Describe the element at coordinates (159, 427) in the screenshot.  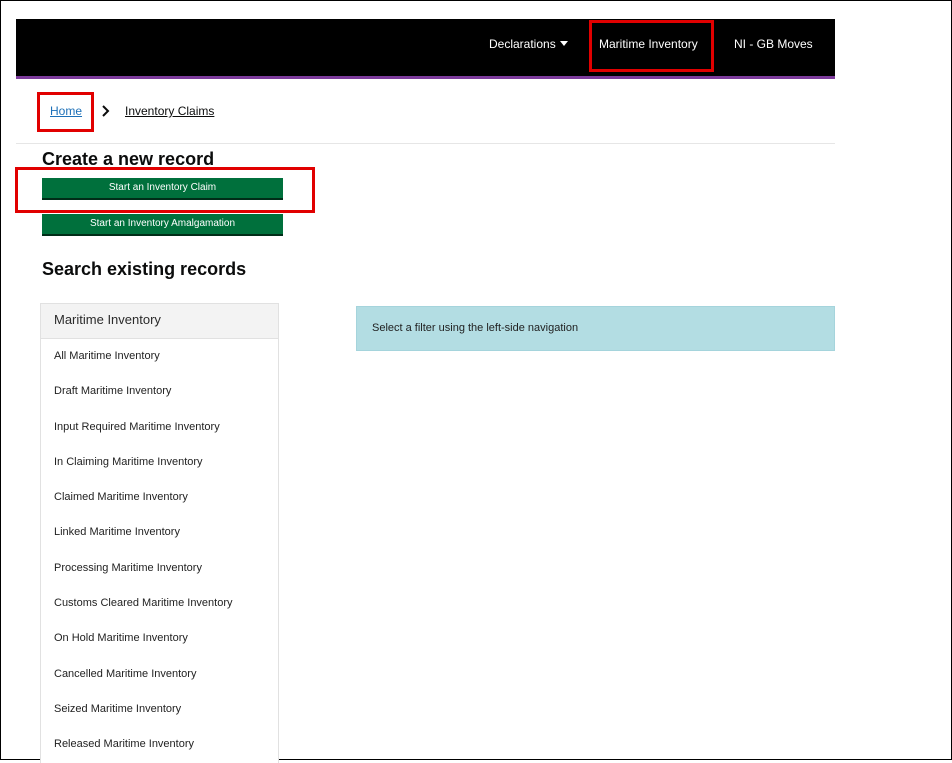
I see `sidebar-item-input-required: Input Required Maritime Inventory` at that location.